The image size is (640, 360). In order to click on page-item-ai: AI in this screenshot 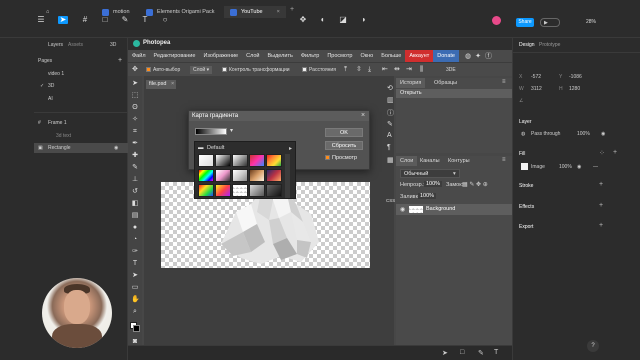, I will do `click(50, 99)`.